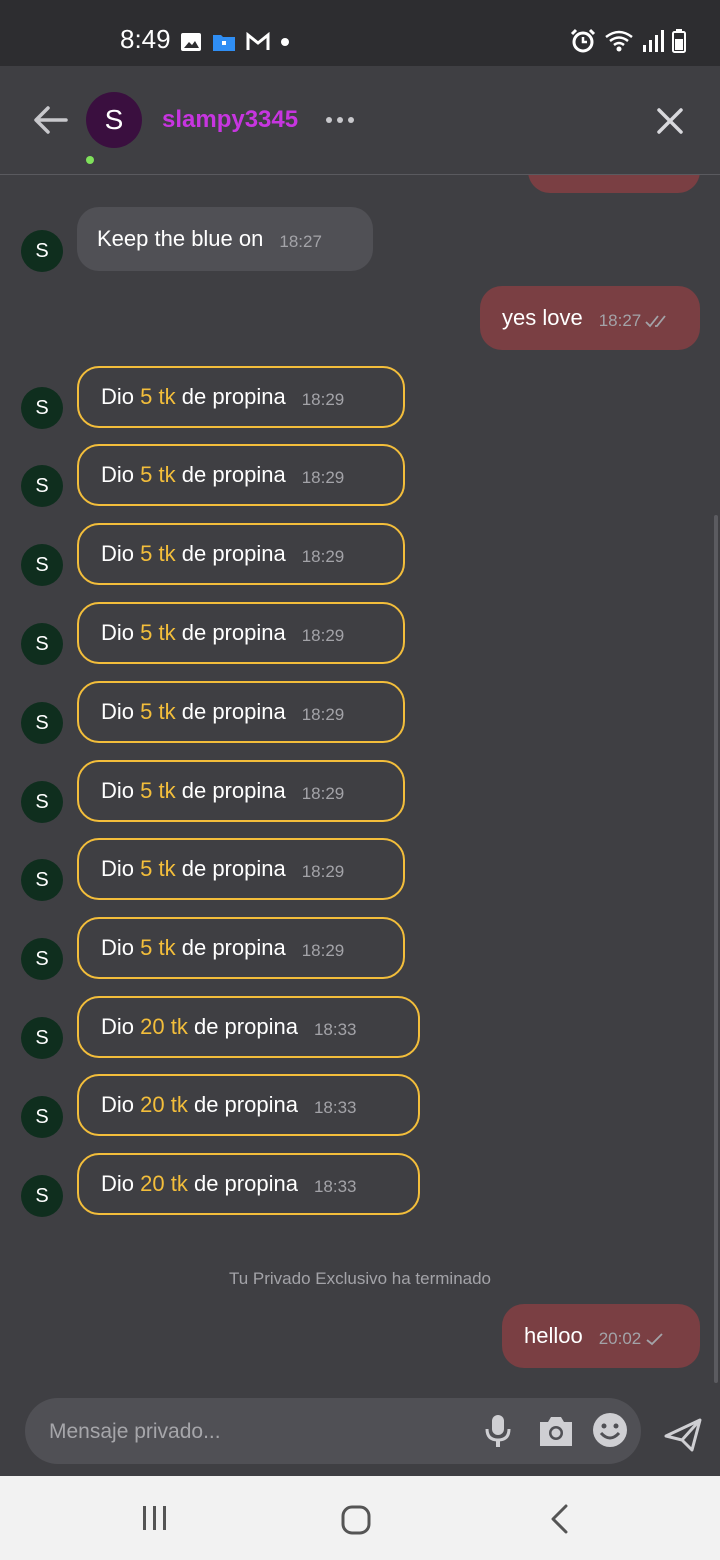  What do you see at coordinates (155, 1518) in the screenshot?
I see `recent-apps-icon` at bounding box center [155, 1518].